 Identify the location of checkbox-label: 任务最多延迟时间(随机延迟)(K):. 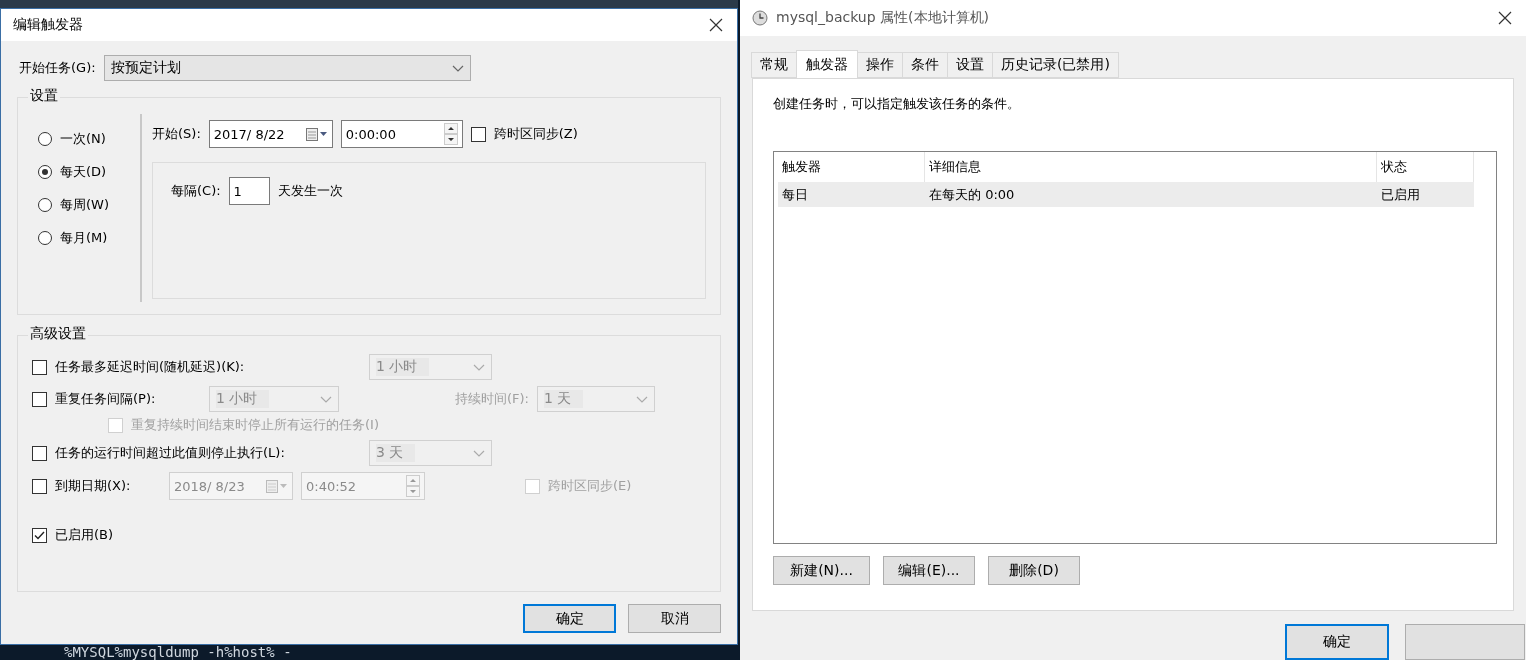
(150, 367).